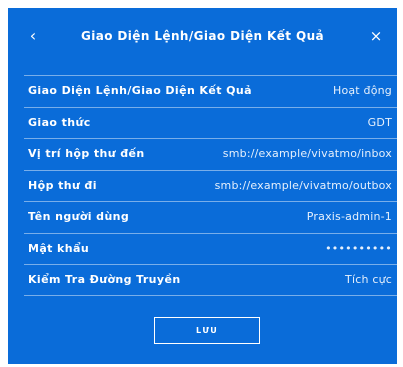  I want to click on setting-row-username: Tên người dùng Praxis-admin-1, so click(210, 217).